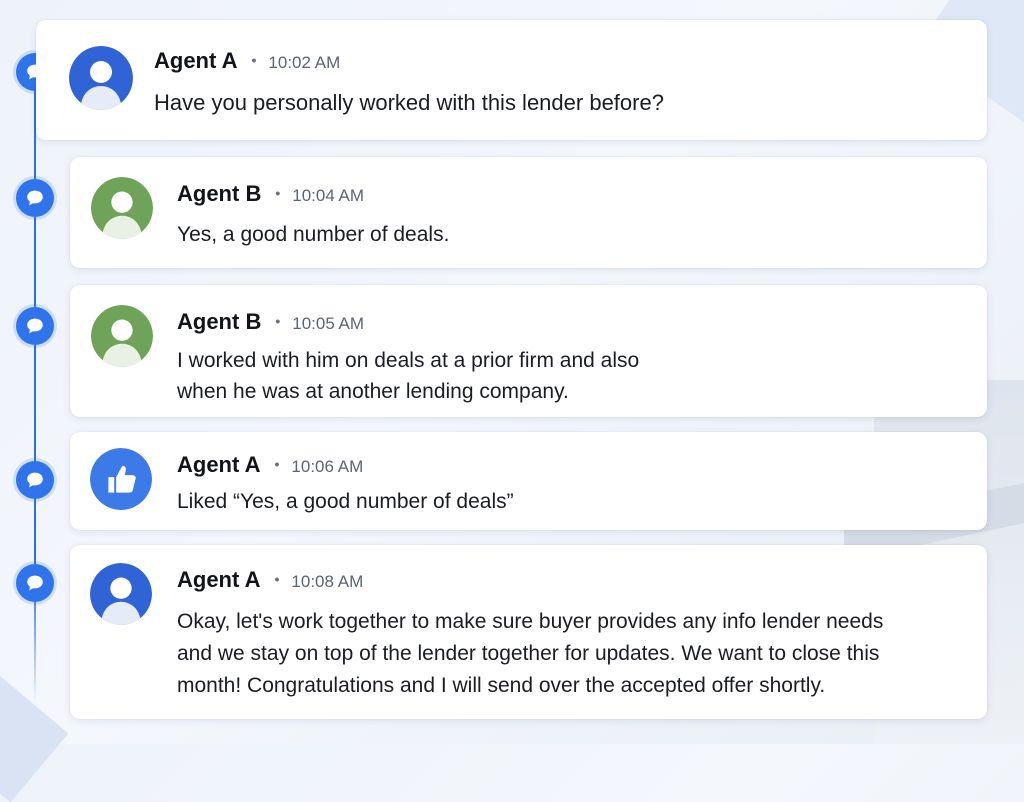  Describe the element at coordinates (121, 479) in the screenshot. I see `thumbs-up-icon` at that location.